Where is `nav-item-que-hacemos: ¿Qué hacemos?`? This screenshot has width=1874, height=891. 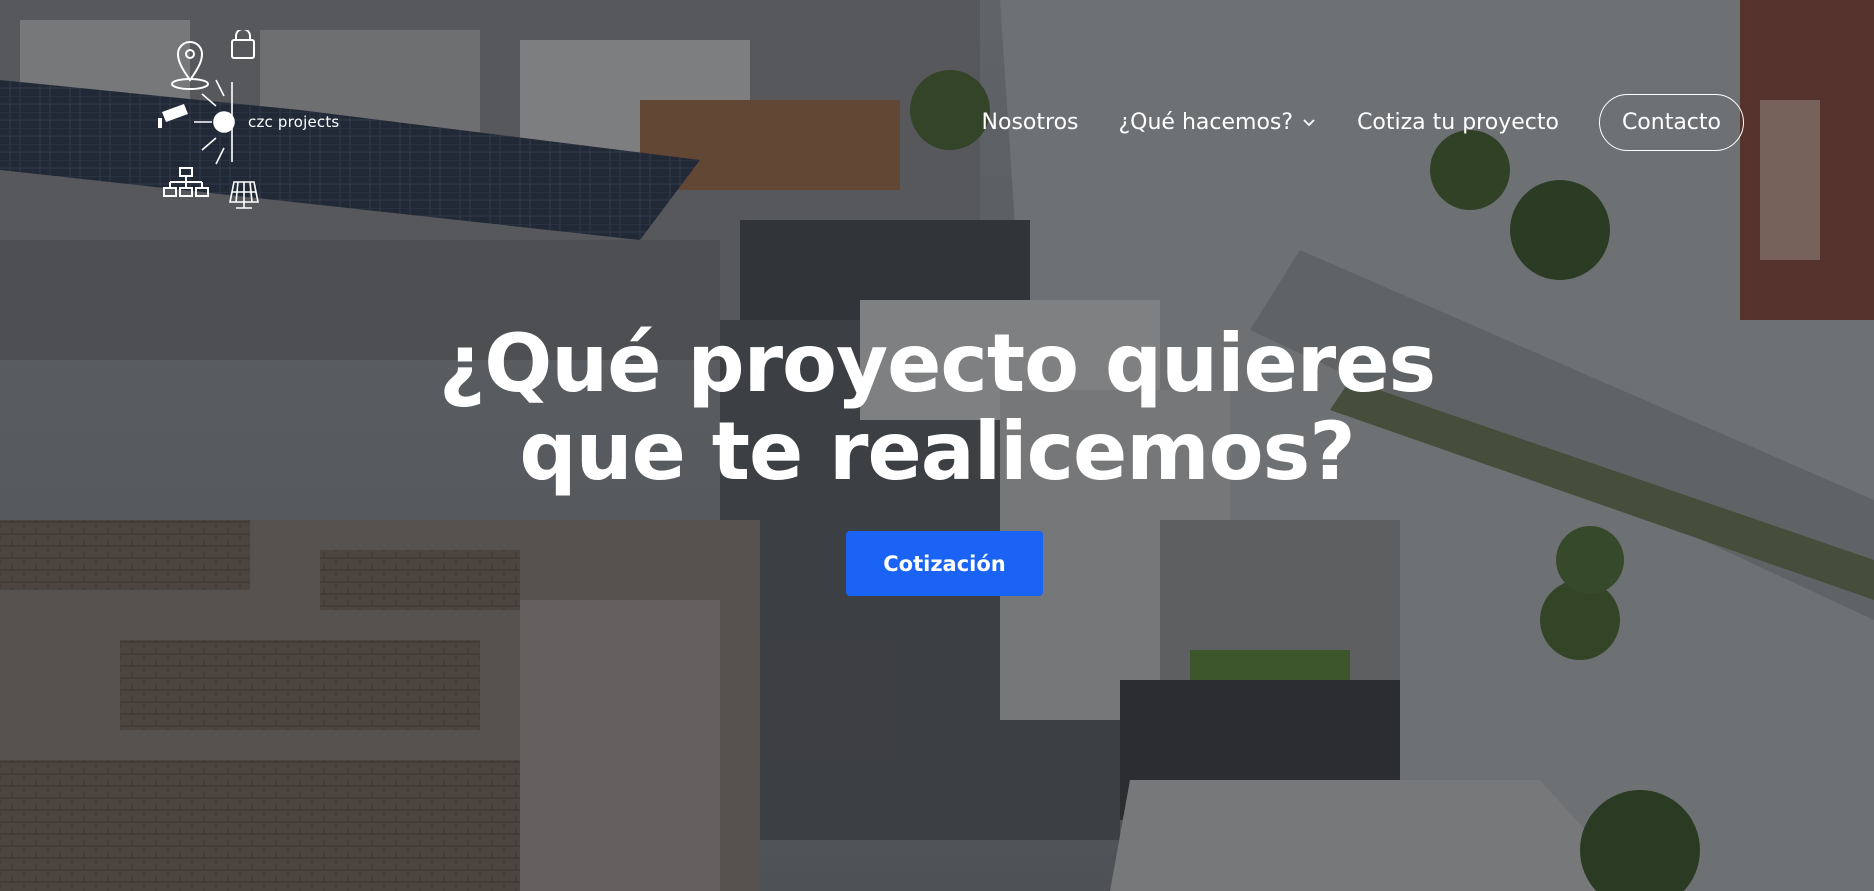 nav-item-que-hacemos: ¿Qué hacemos? is located at coordinates (1218, 122).